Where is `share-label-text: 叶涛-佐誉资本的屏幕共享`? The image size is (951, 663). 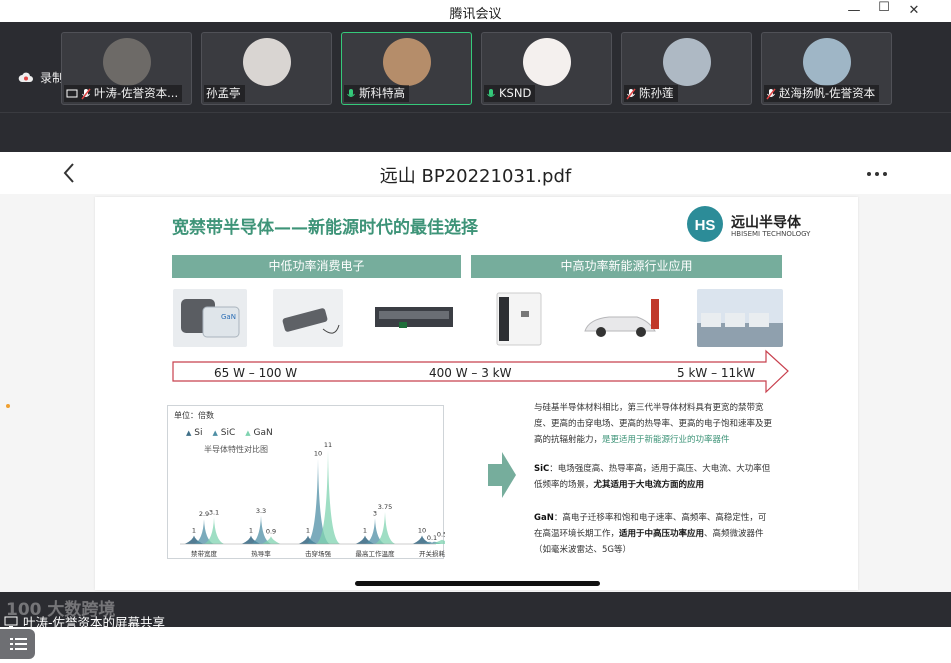
share-label-text: 叶涛-佐誉资本的屏幕共享 is located at coordinates (94, 622).